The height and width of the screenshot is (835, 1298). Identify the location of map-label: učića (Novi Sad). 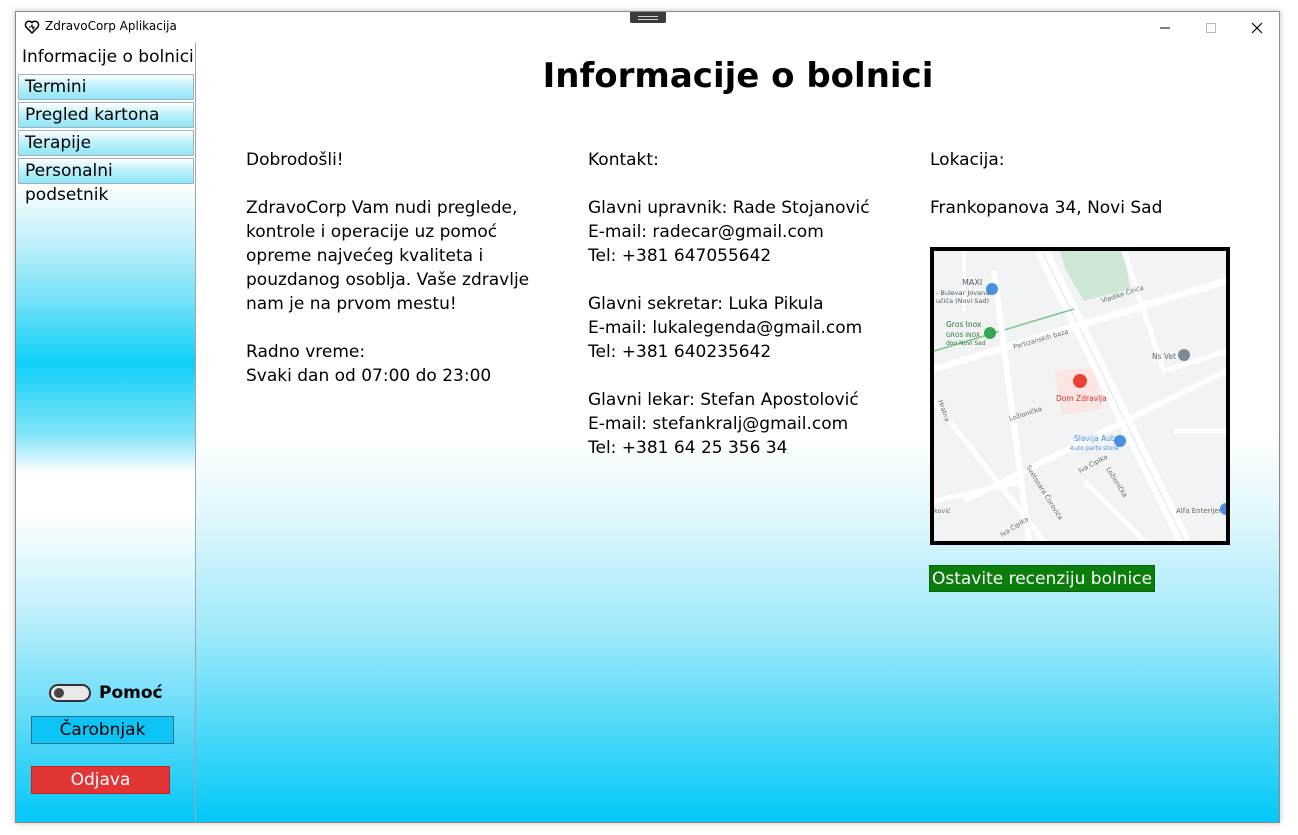
(962, 301).